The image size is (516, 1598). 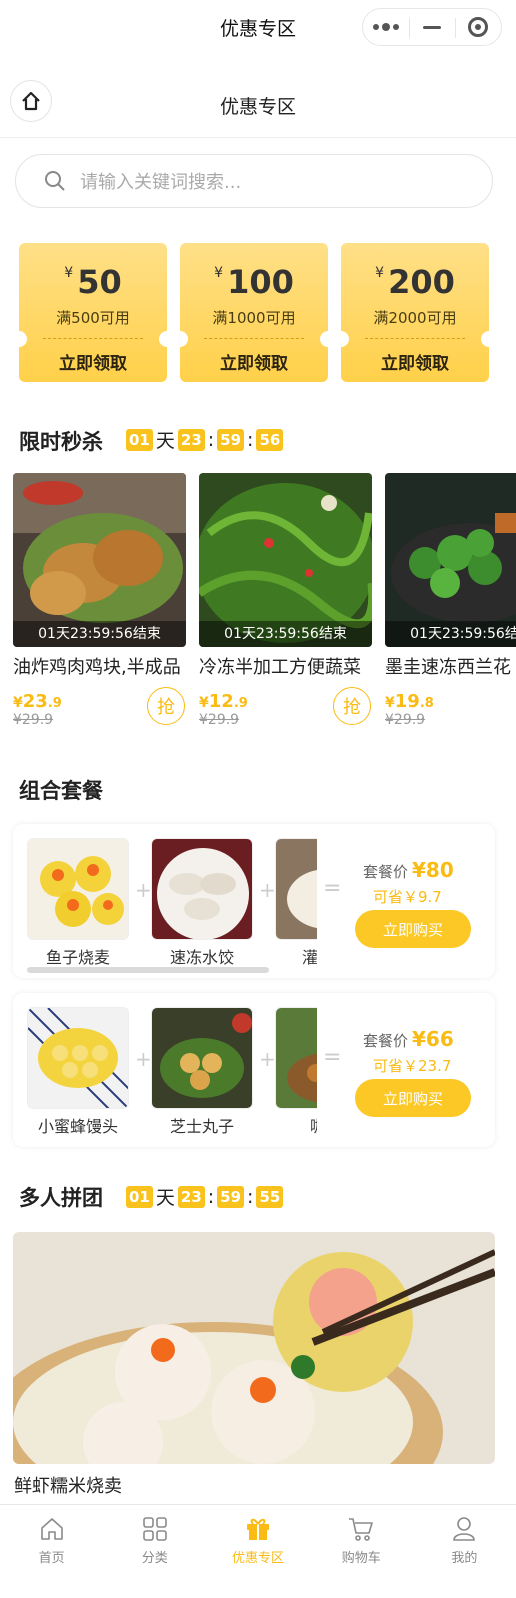 What do you see at coordinates (450, 701) in the screenshot?
I see `product-price: ¥19.8` at bounding box center [450, 701].